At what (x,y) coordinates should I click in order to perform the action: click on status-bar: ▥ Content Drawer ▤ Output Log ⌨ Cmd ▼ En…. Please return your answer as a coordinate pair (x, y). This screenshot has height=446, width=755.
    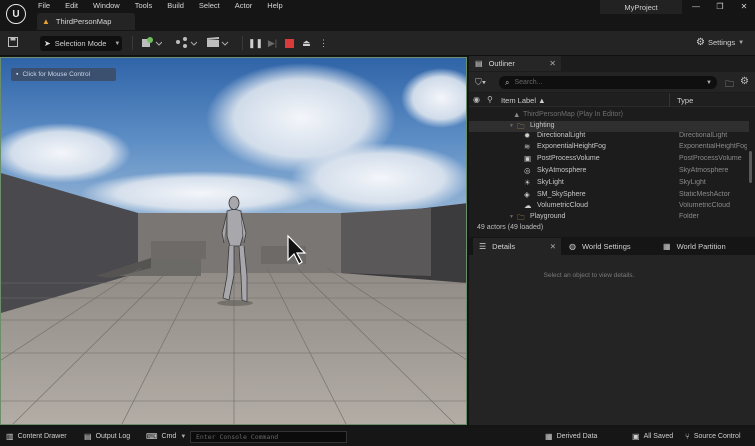
    Looking at the image, I should click on (377, 437).